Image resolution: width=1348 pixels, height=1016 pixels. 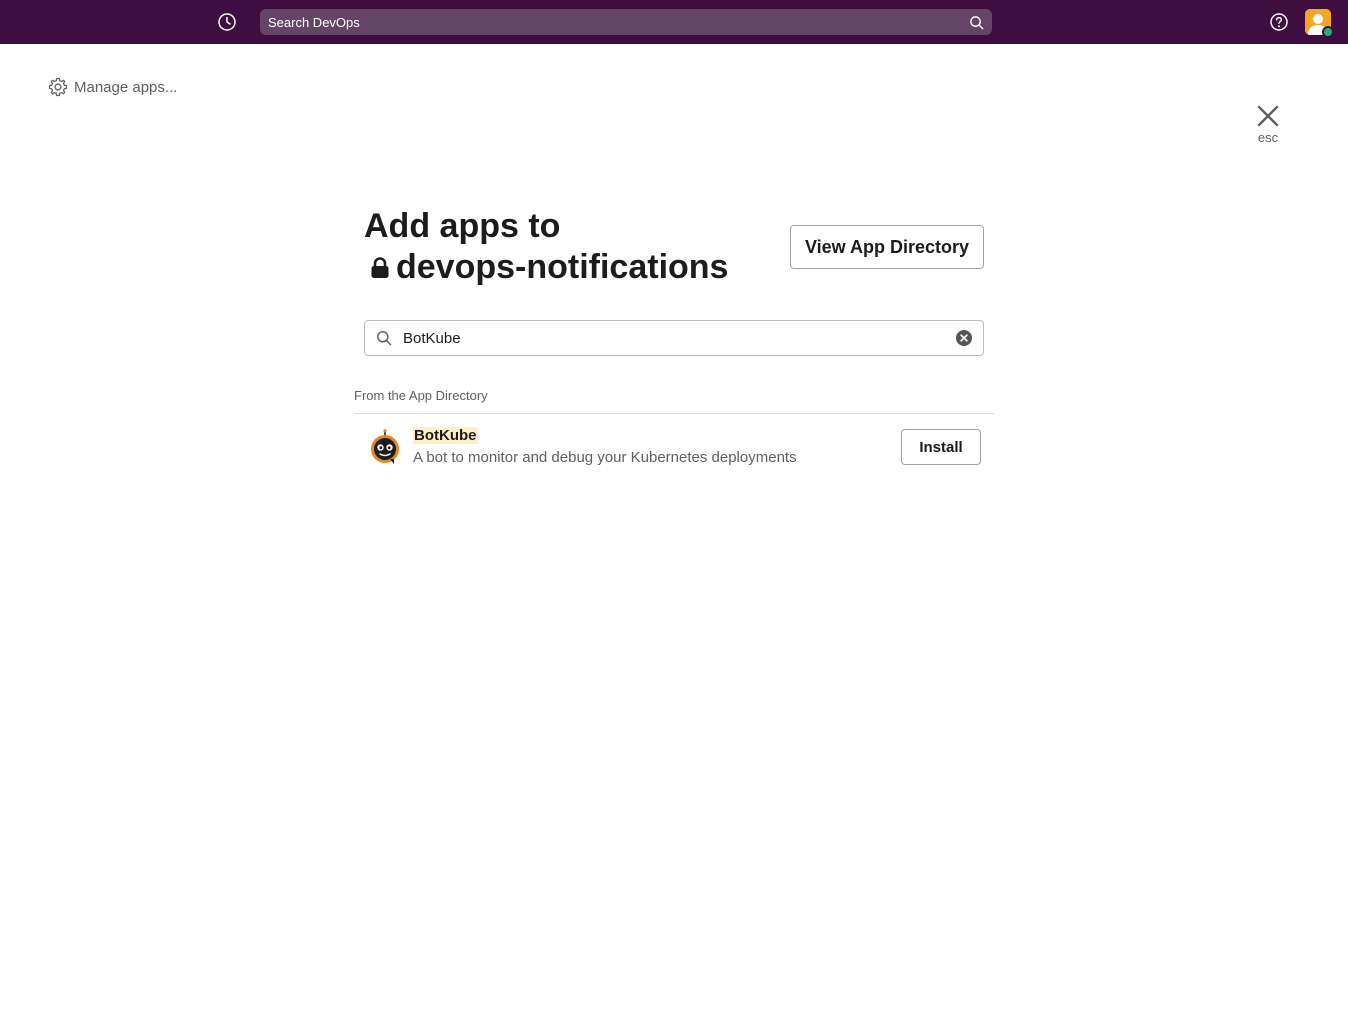 I want to click on botkube-logo, so click(x=385, y=446).